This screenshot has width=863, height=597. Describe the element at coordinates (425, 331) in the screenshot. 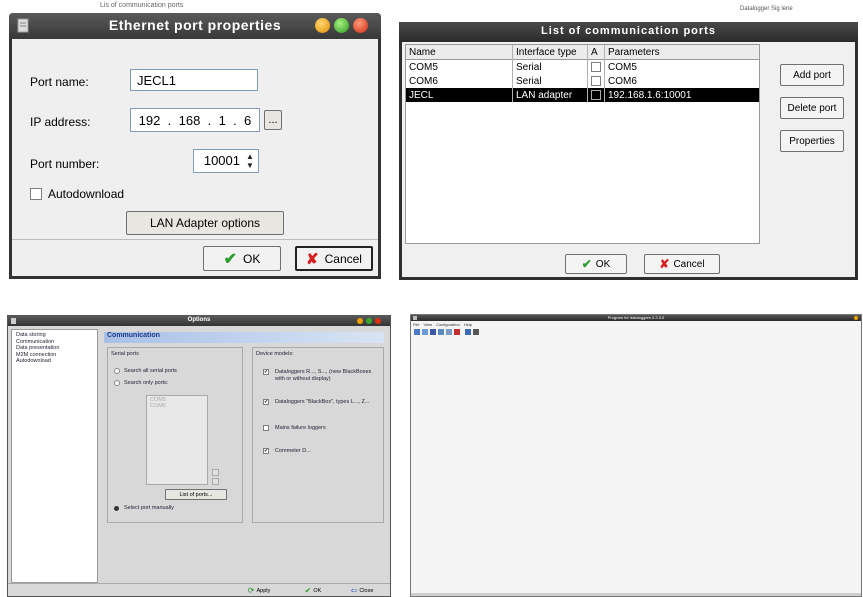

I see `open-icon` at that location.